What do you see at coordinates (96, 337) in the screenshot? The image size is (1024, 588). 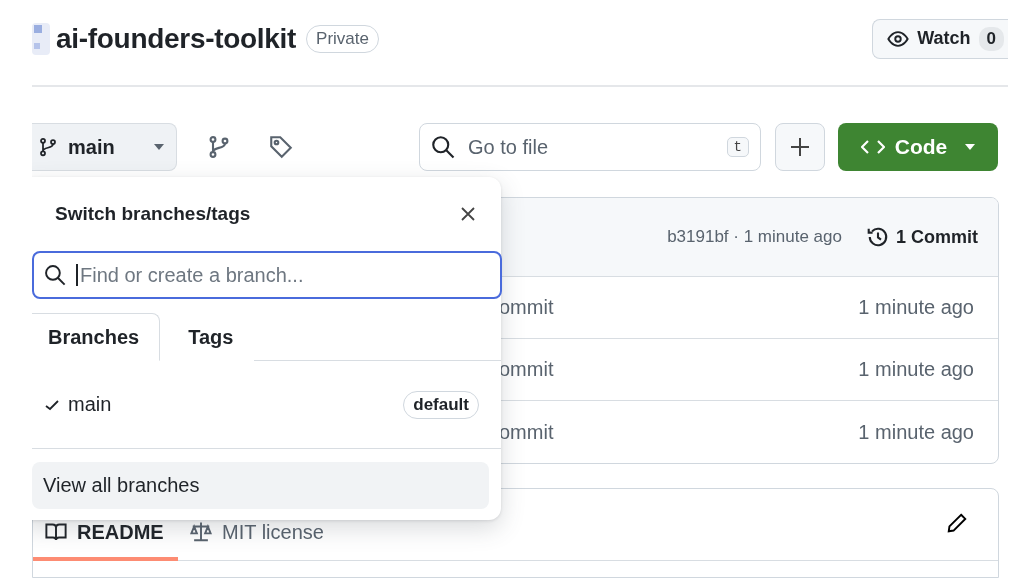 I see `dropdown-tab: Branches` at bounding box center [96, 337].